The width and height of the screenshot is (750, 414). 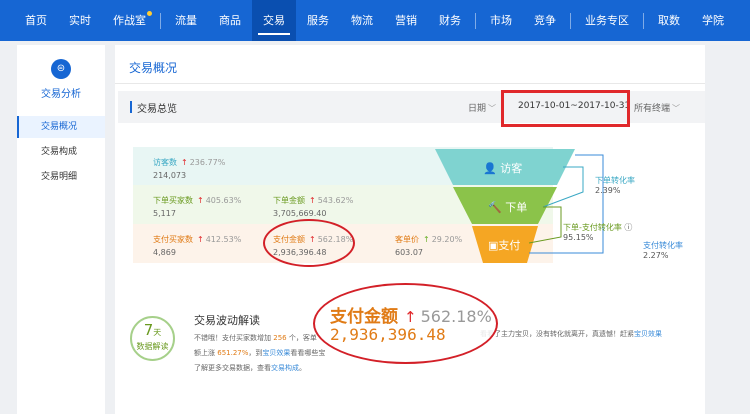 I want to click on conversion-value: 2.39%, so click(x=608, y=190).